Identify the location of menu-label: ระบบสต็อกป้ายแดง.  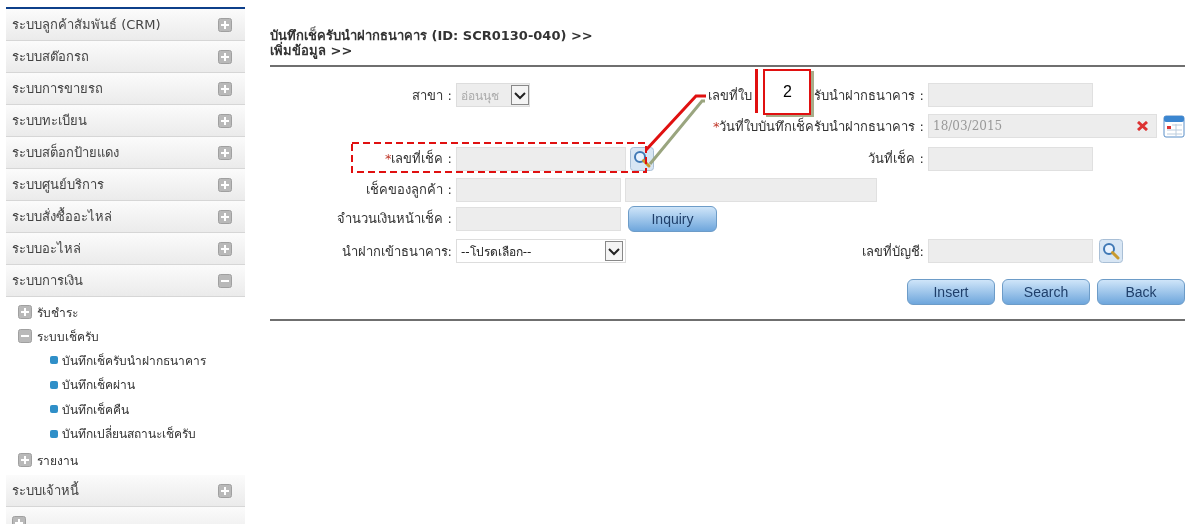
(65, 152).